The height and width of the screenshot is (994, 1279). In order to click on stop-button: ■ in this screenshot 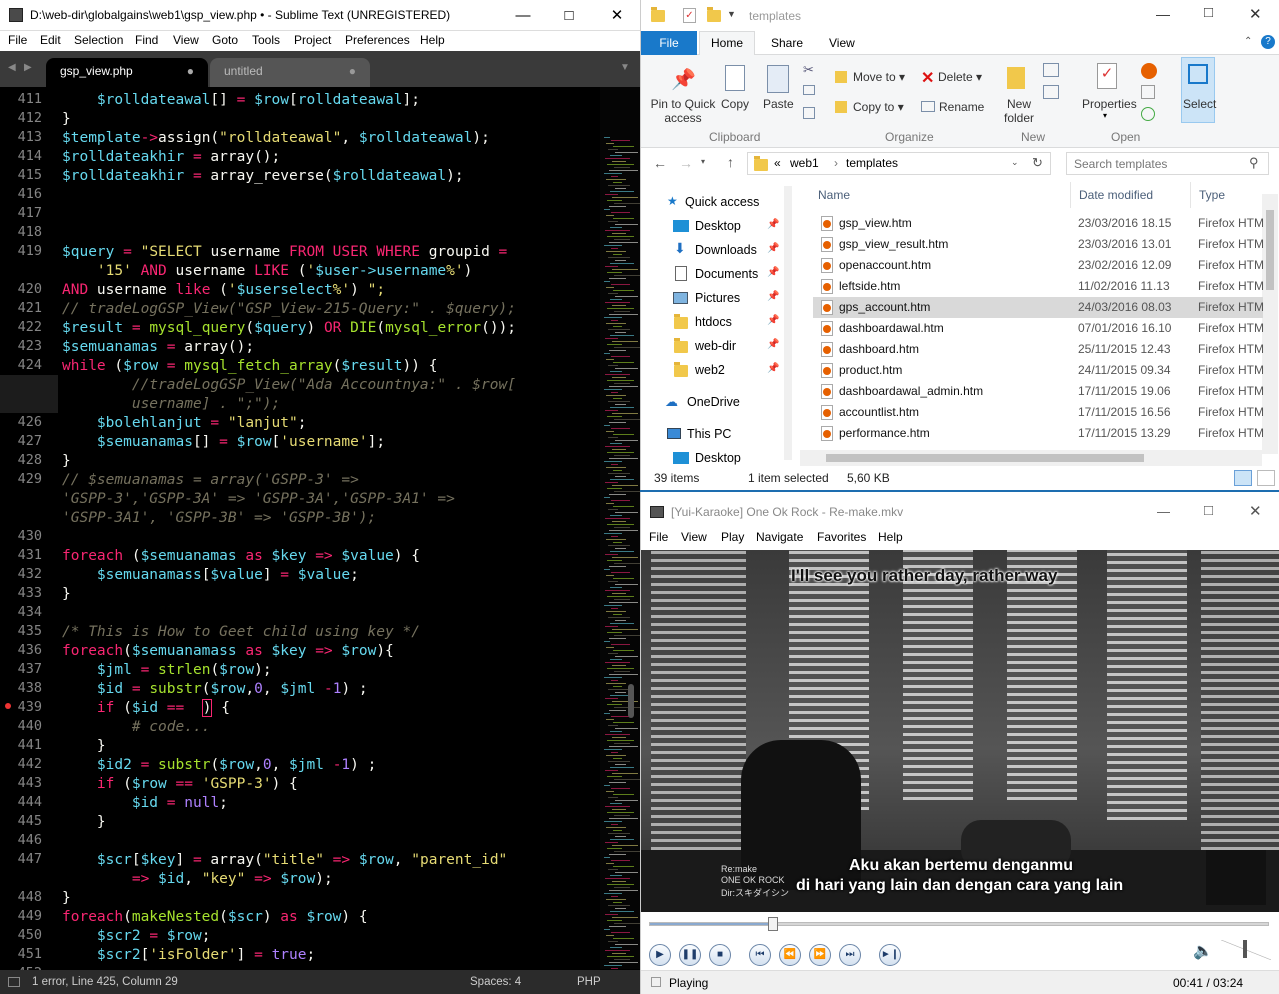, I will do `click(720, 955)`.